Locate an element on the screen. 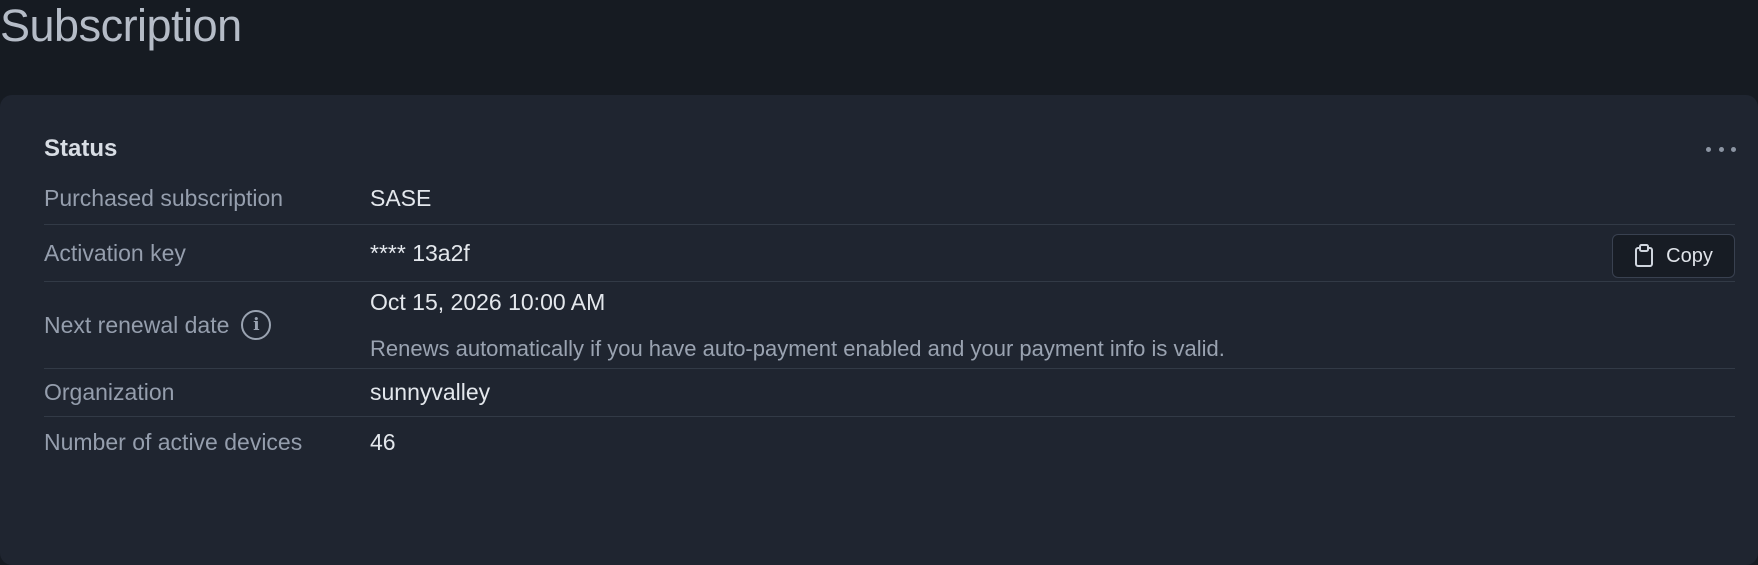 Image resolution: width=1758 pixels, height=565 pixels. activation-key-value: **** 13a2f is located at coordinates (420, 252).